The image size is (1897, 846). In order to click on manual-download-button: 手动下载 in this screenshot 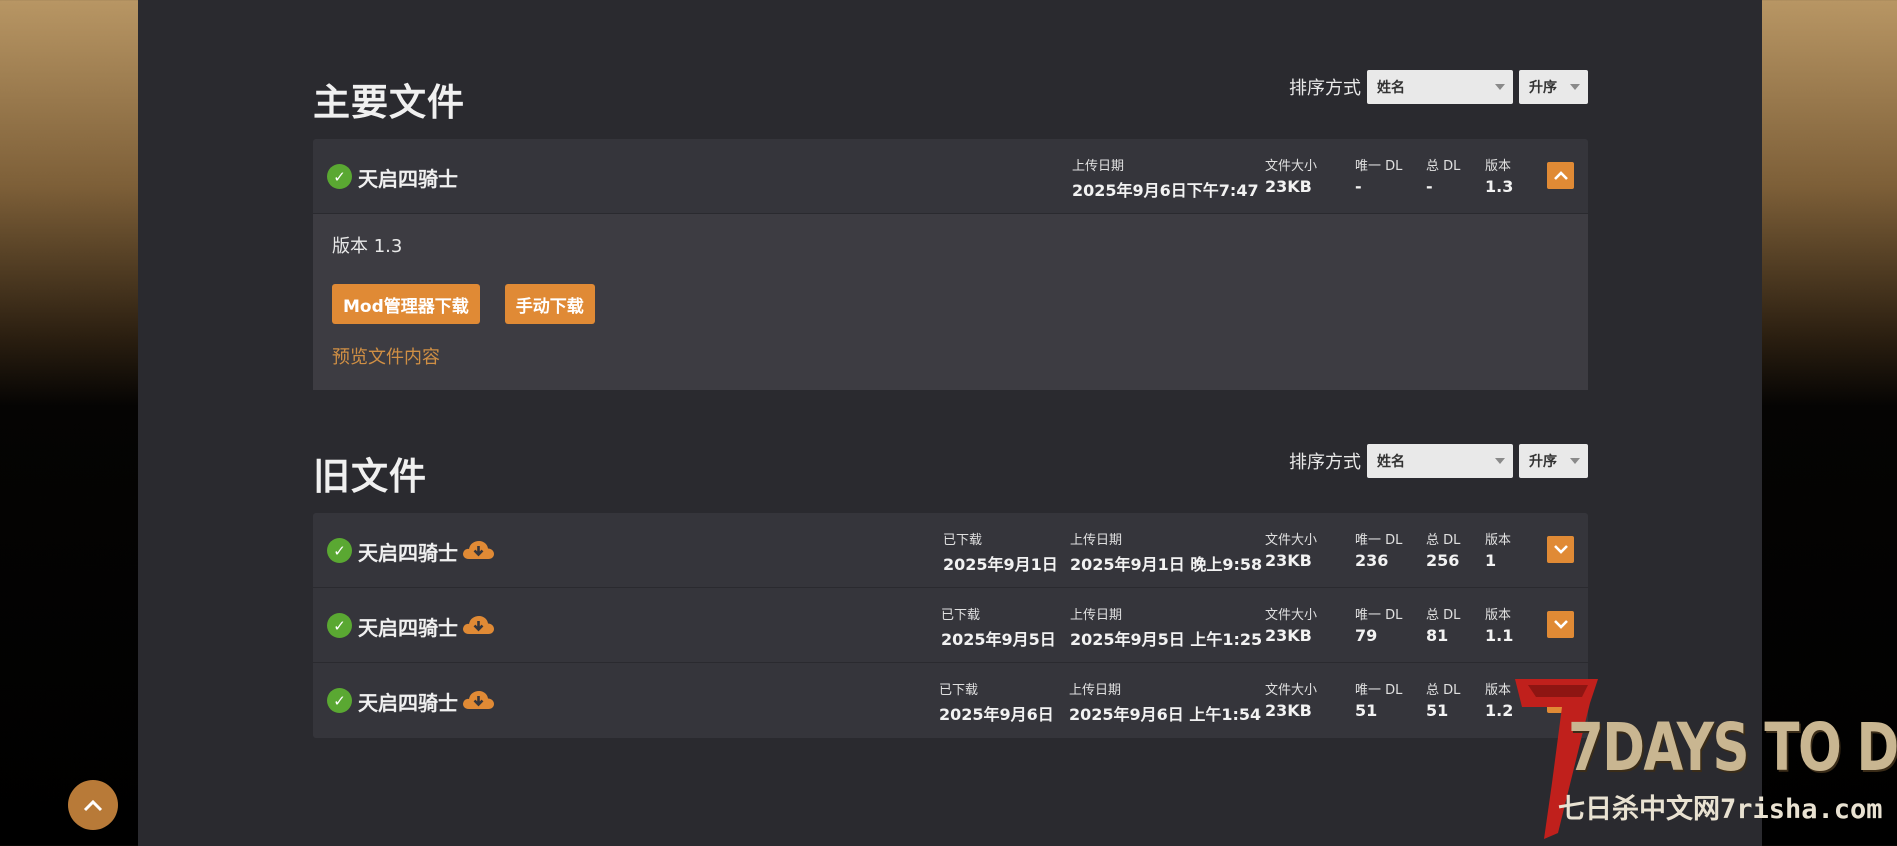, I will do `click(549, 304)`.